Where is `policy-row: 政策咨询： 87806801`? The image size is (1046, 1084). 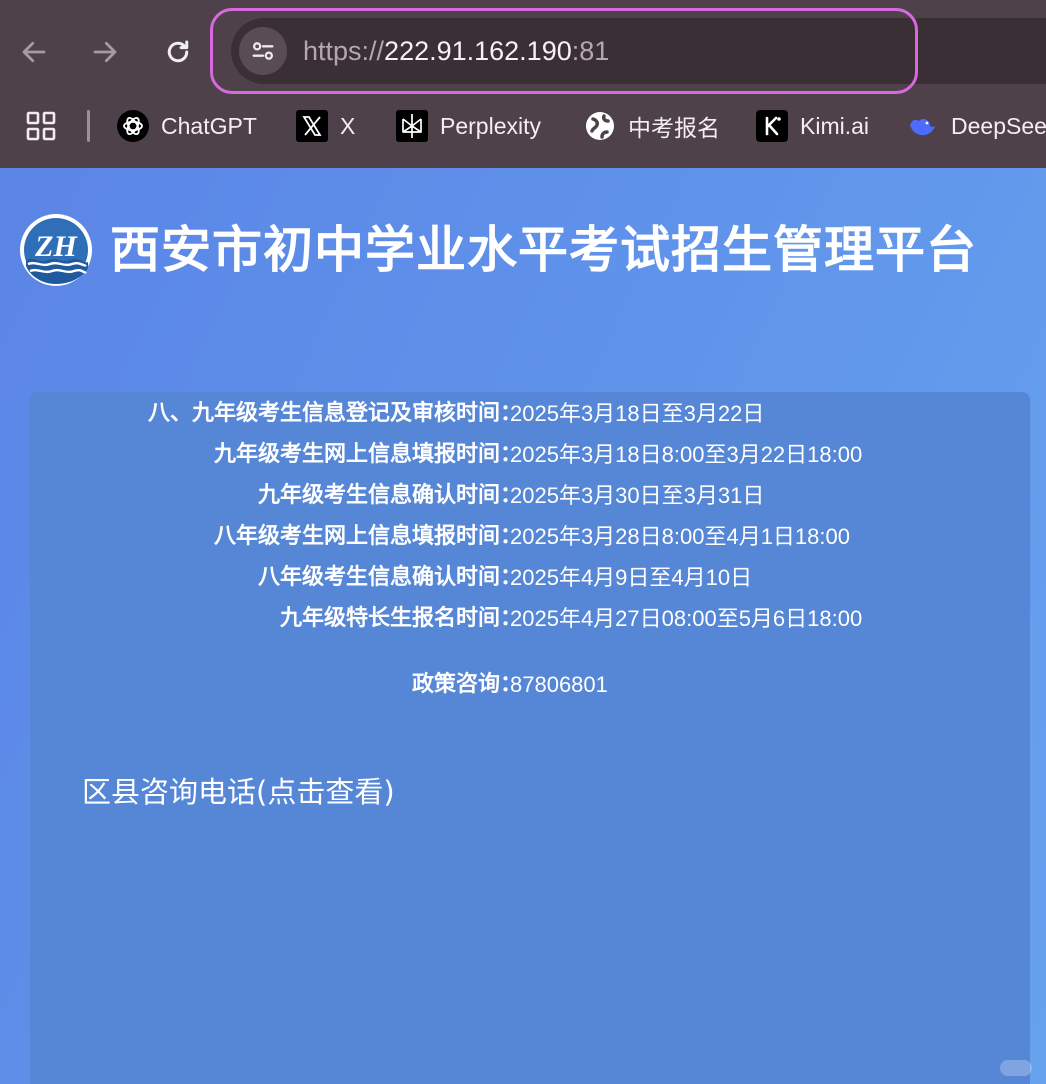
policy-row: 政策咨询： 87806801 is located at coordinates (530, 685).